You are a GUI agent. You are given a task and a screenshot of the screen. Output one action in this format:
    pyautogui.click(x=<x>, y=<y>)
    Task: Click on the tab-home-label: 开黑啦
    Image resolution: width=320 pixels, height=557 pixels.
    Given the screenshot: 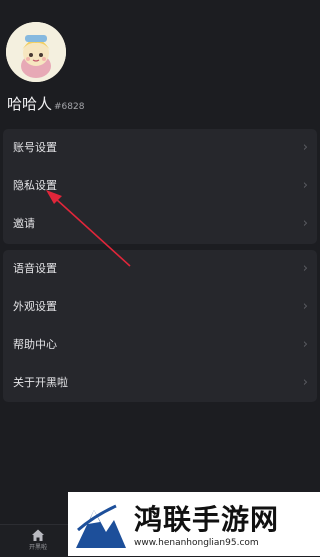 What is the action you would take?
    pyautogui.click(x=37, y=547)
    